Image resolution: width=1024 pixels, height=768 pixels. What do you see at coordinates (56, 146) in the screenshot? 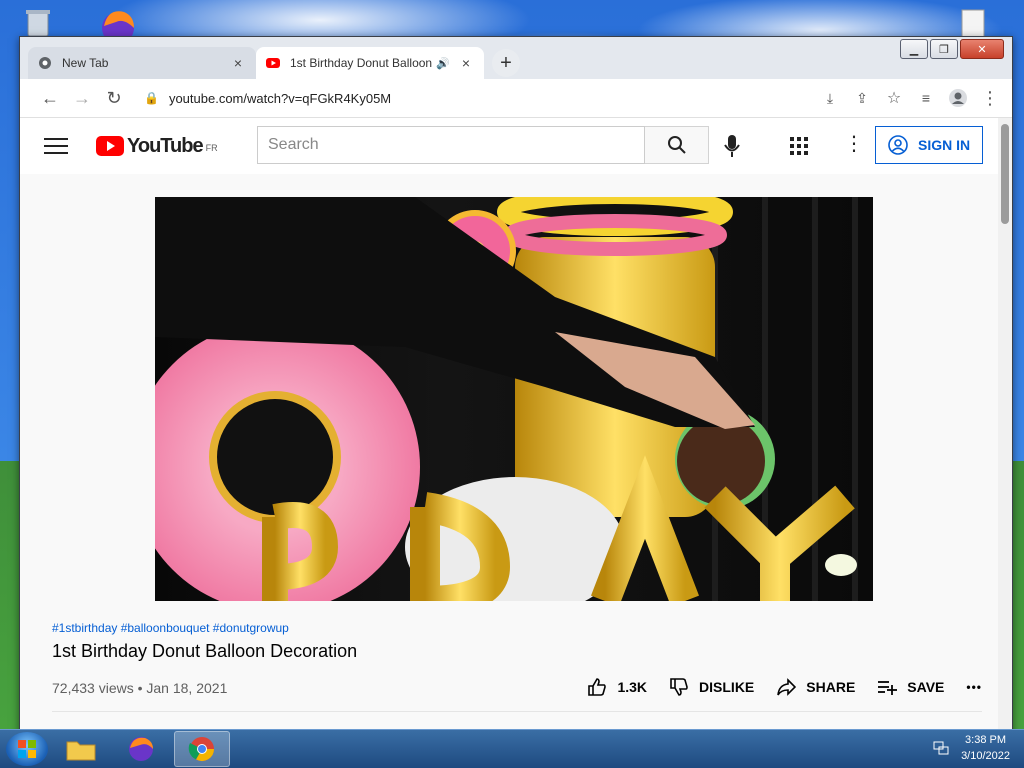
I see `hamburger-menu-icon` at bounding box center [56, 146].